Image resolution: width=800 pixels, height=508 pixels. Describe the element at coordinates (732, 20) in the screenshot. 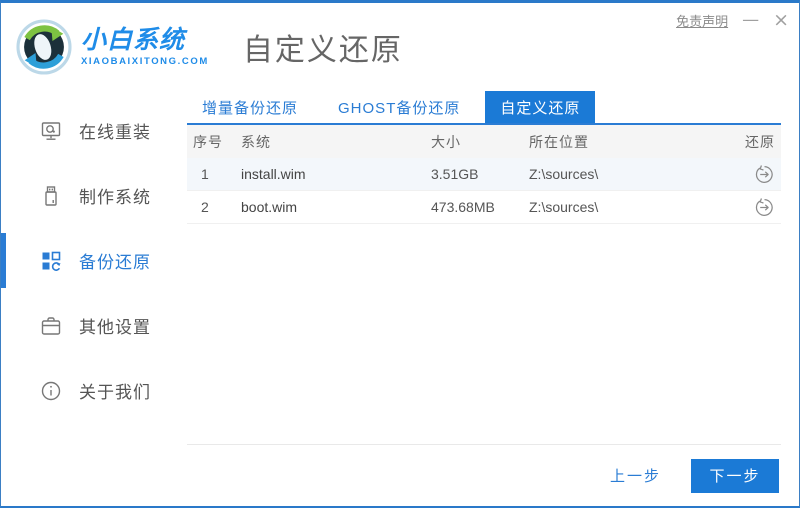

I see `window-controls: 免责声明 — ×` at that location.